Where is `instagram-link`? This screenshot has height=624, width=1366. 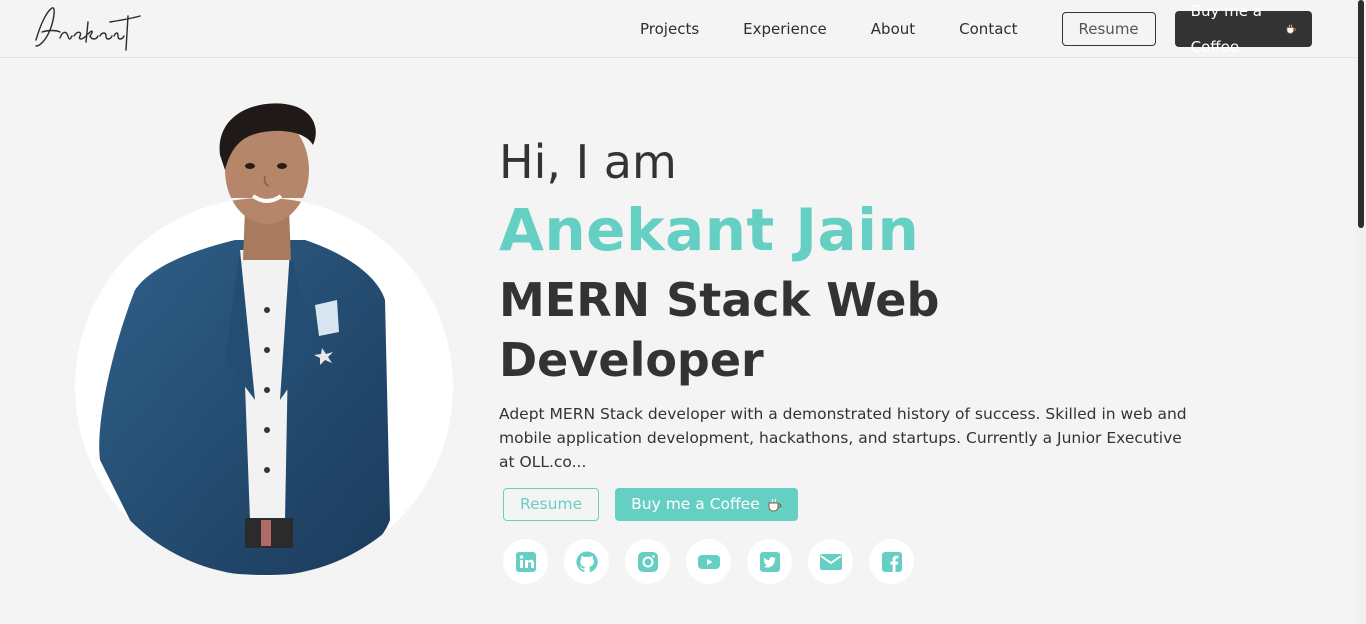 instagram-link is located at coordinates (647, 561).